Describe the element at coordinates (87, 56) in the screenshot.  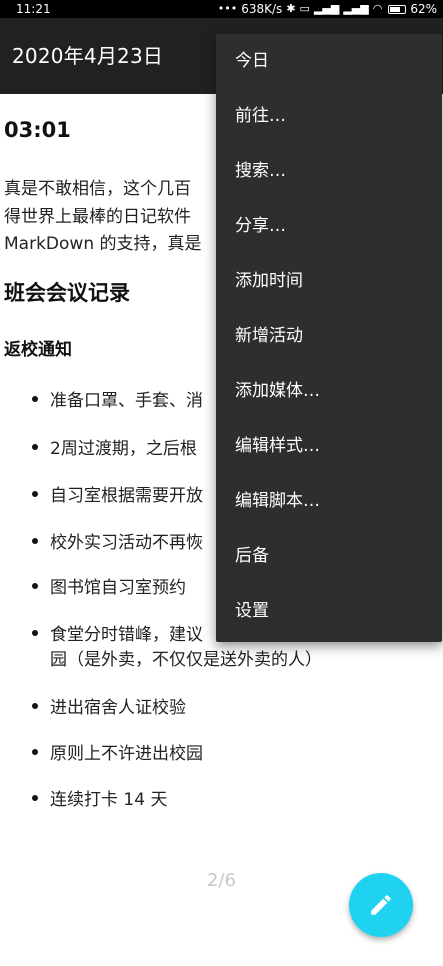
I see `page-title: 2020年4月23日` at that location.